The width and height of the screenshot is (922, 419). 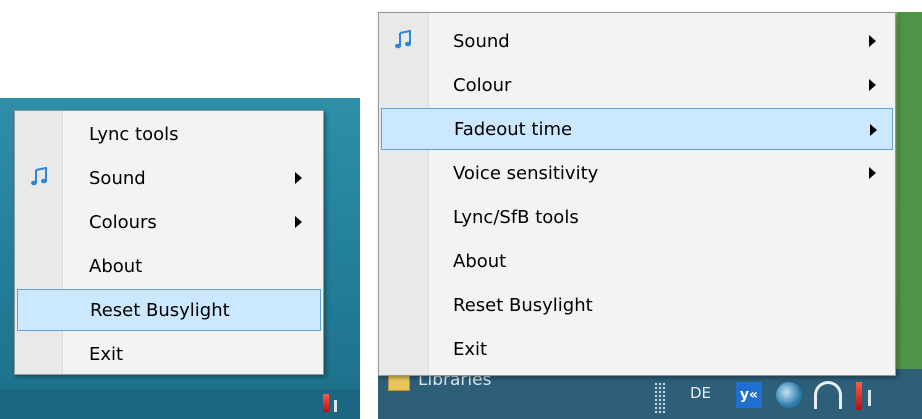 I want to click on menu-item-colour: Colour, so click(x=637, y=85).